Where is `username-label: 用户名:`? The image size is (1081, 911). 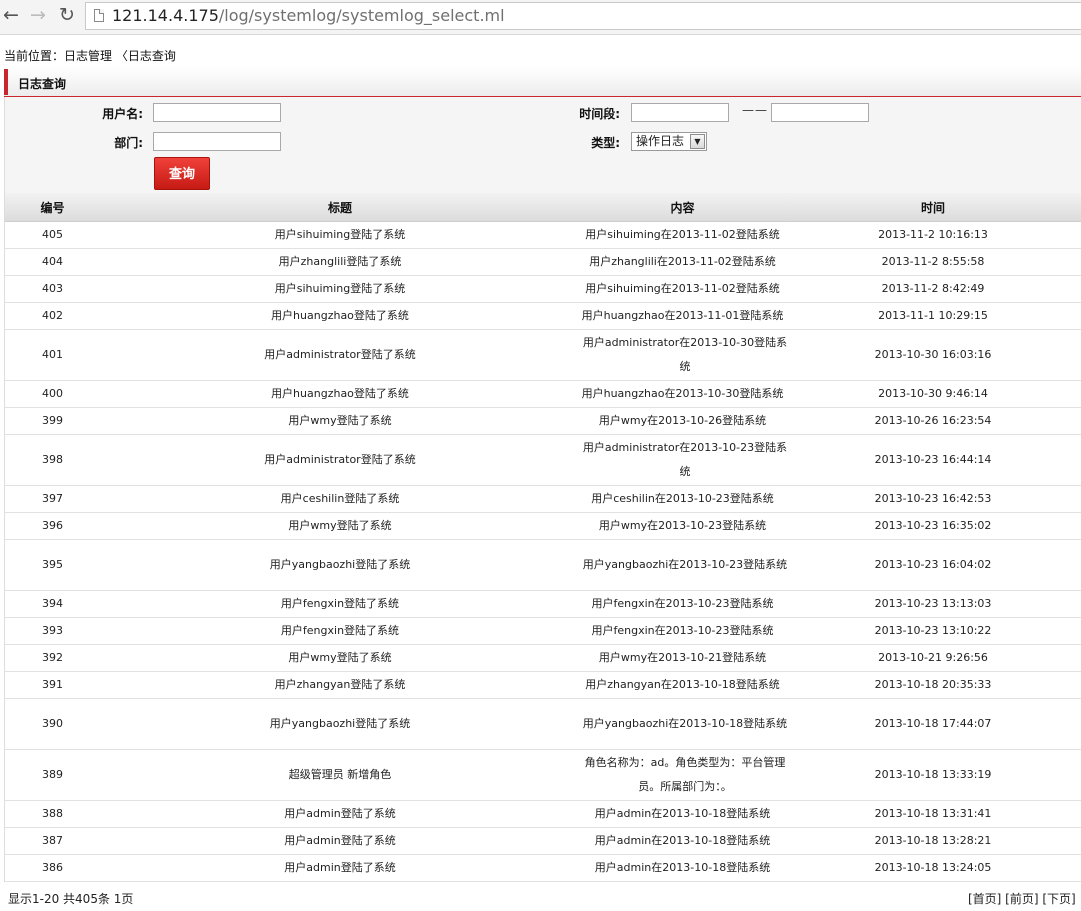 username-label: 用户名: is located at coordinates (122, 114).